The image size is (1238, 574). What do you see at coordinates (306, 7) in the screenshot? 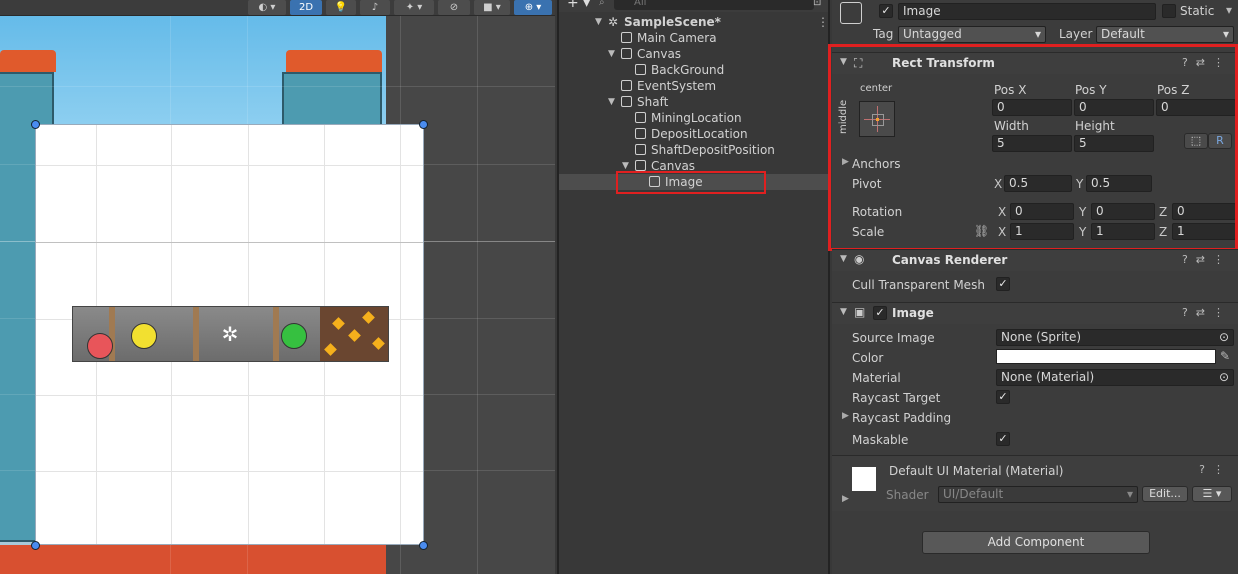
I see `toggle-2d-button: 2D` at bounding box center [306, 7].